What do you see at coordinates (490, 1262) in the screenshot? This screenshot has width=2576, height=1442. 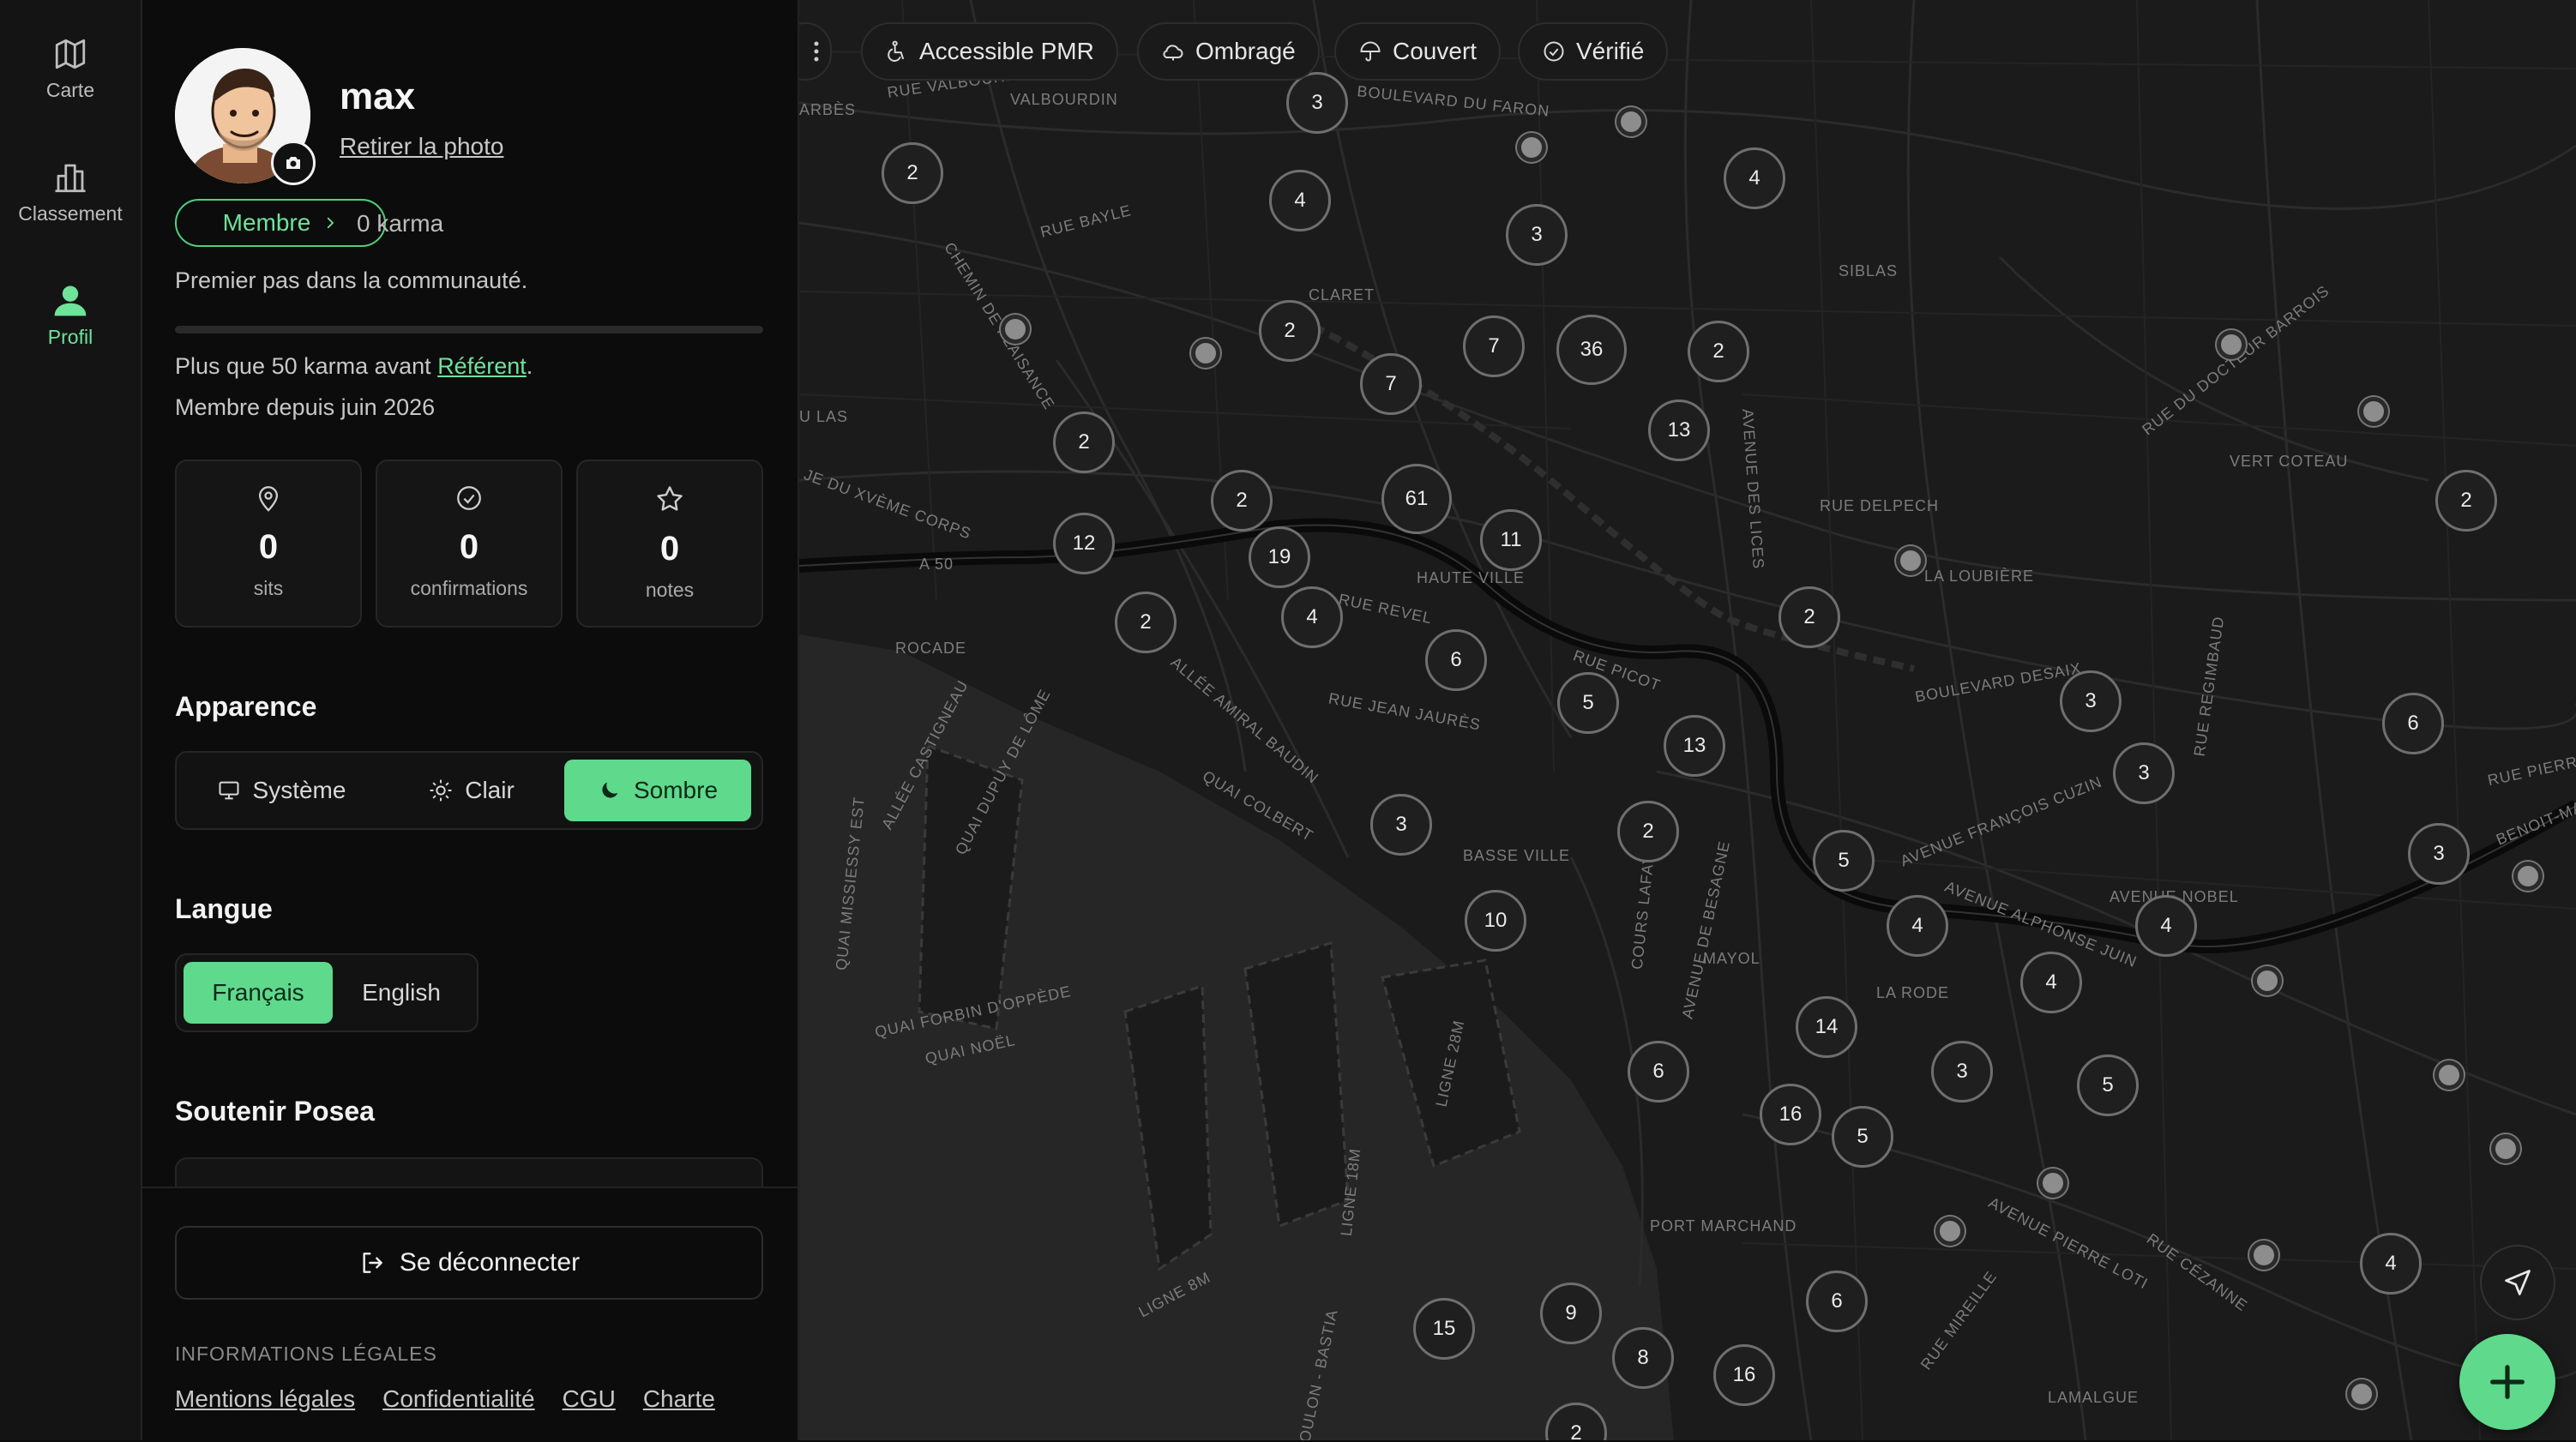 I see `logout-label: Se déconnecter` at bounding box center [490, 1262].